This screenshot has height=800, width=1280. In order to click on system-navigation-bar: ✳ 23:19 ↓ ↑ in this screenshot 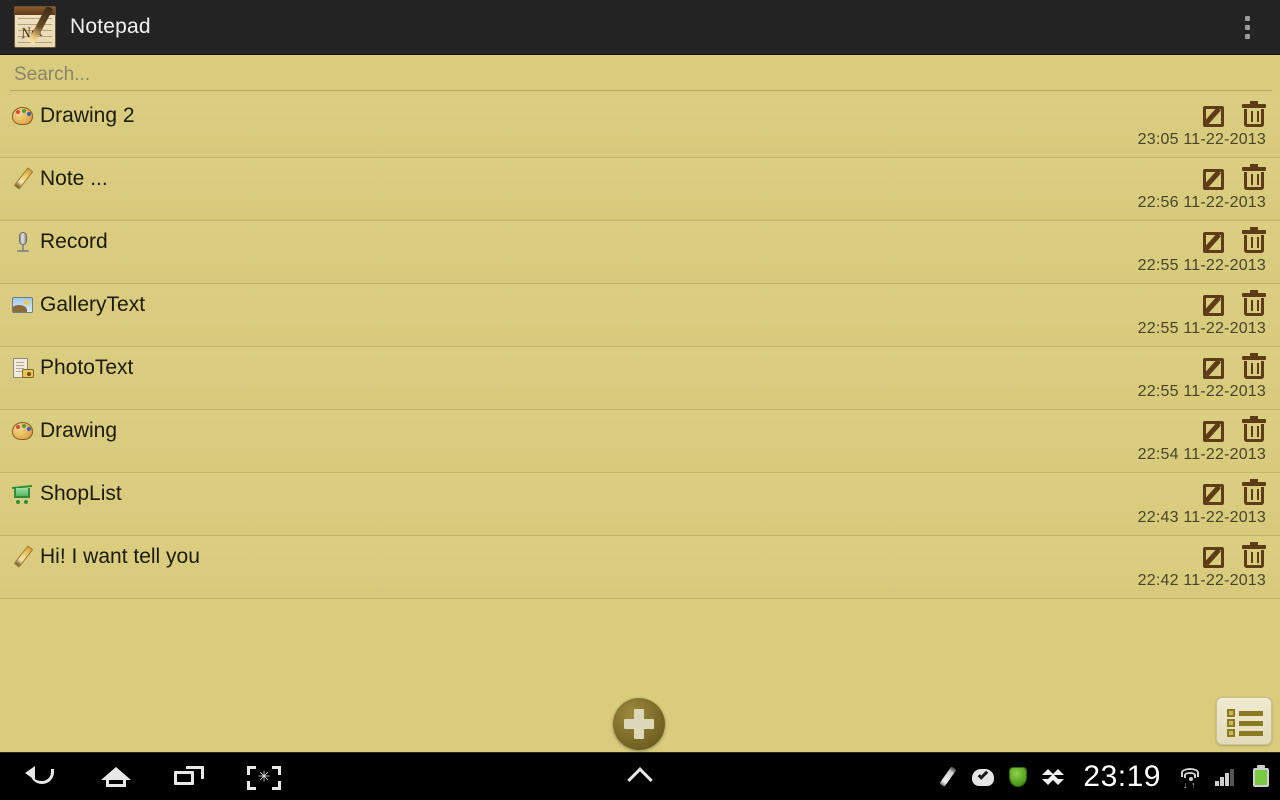, I will do `click(640, 776)`.